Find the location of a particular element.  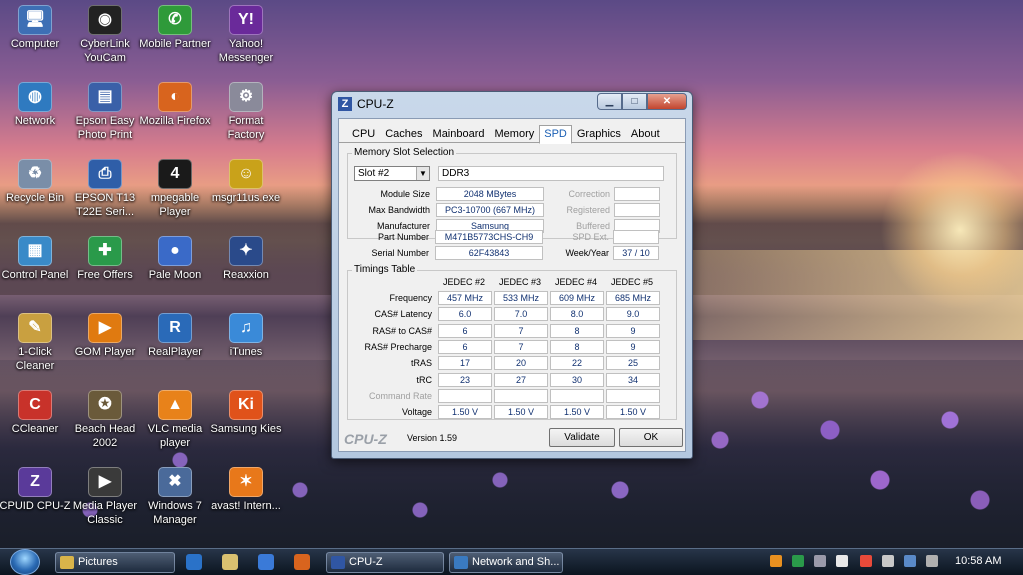

volume-icon is located at coordinates (932, 561).